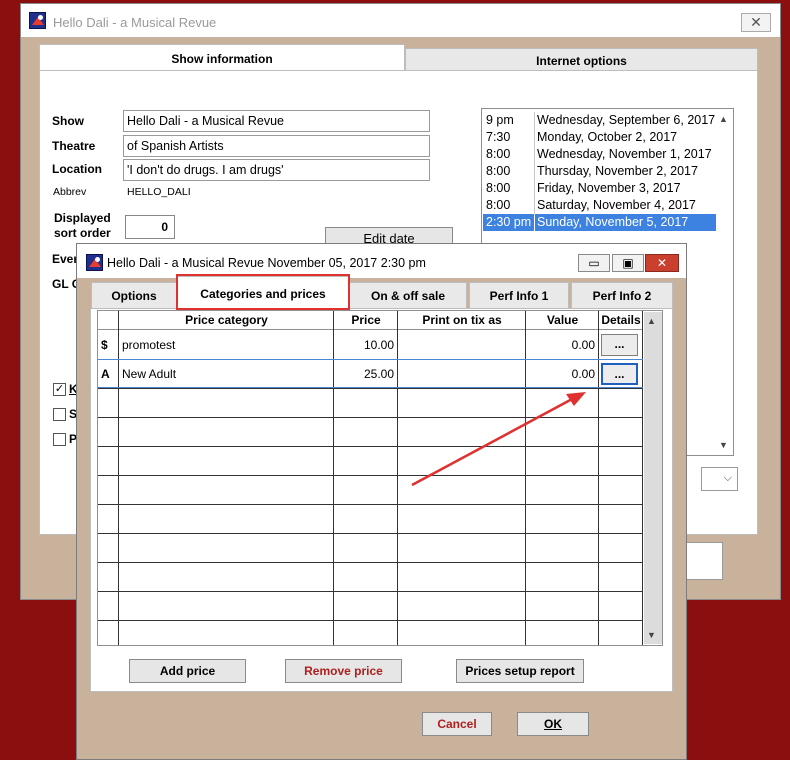 This screenshot has height=760, width=790. What do you see at coordinates (70, 192) in the screenshot?
I see `abbrev-label: Abbrev` at bounding box center [70, 192].